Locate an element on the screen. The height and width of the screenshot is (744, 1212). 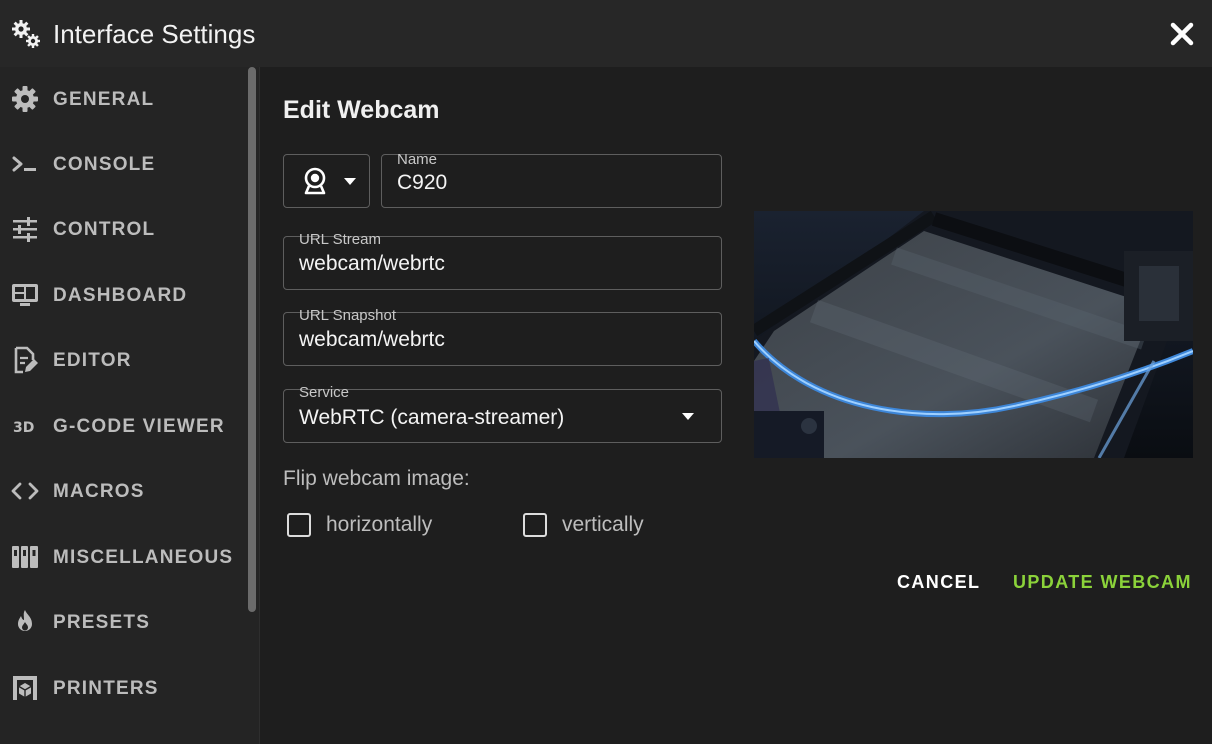
flip-vertical-checkbox: vertically is located at coordinates (593, 526).